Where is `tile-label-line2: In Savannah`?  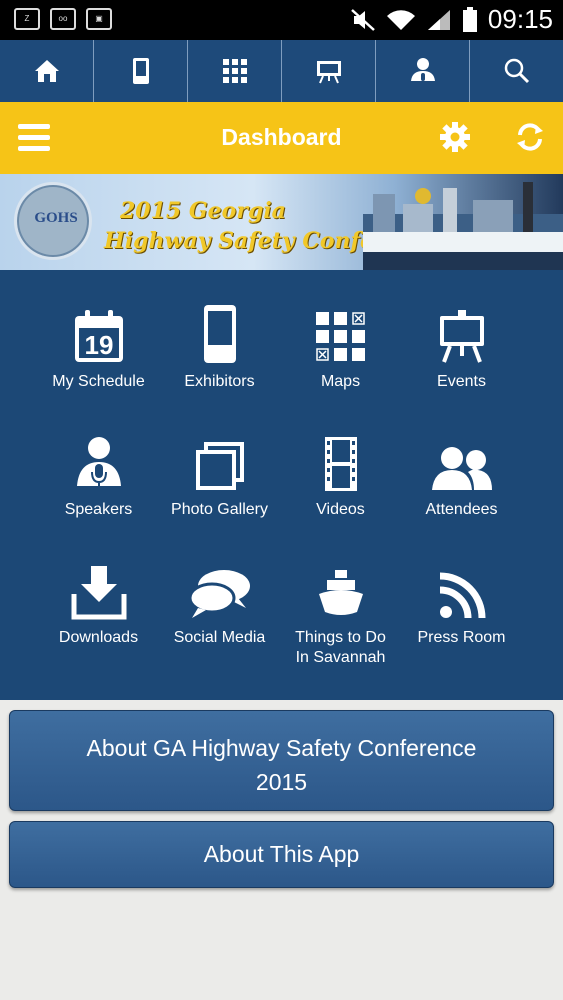 tile-label-line2: In Savannah is located at coordinates (340, 657).